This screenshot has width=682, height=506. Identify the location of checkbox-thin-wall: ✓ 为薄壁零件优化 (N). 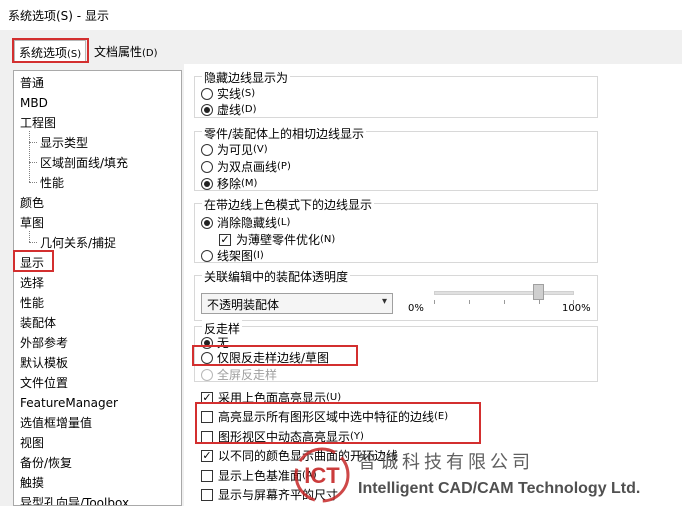
(277, 239).